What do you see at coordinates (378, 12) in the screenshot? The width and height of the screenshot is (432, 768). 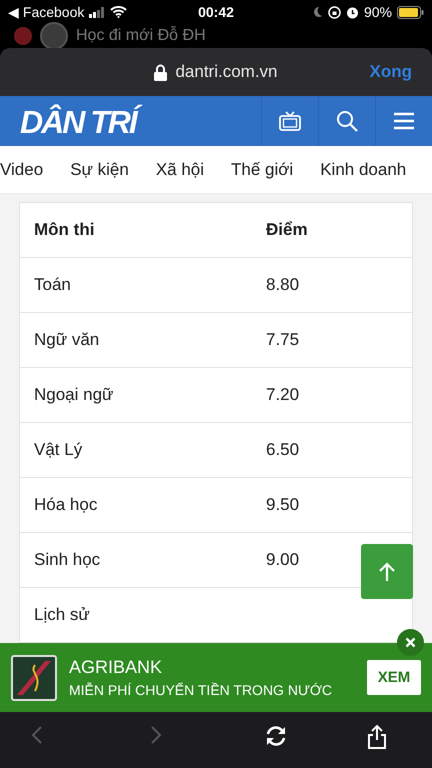 I see `battery-percent: 90%` at bounding box center [378, 12].